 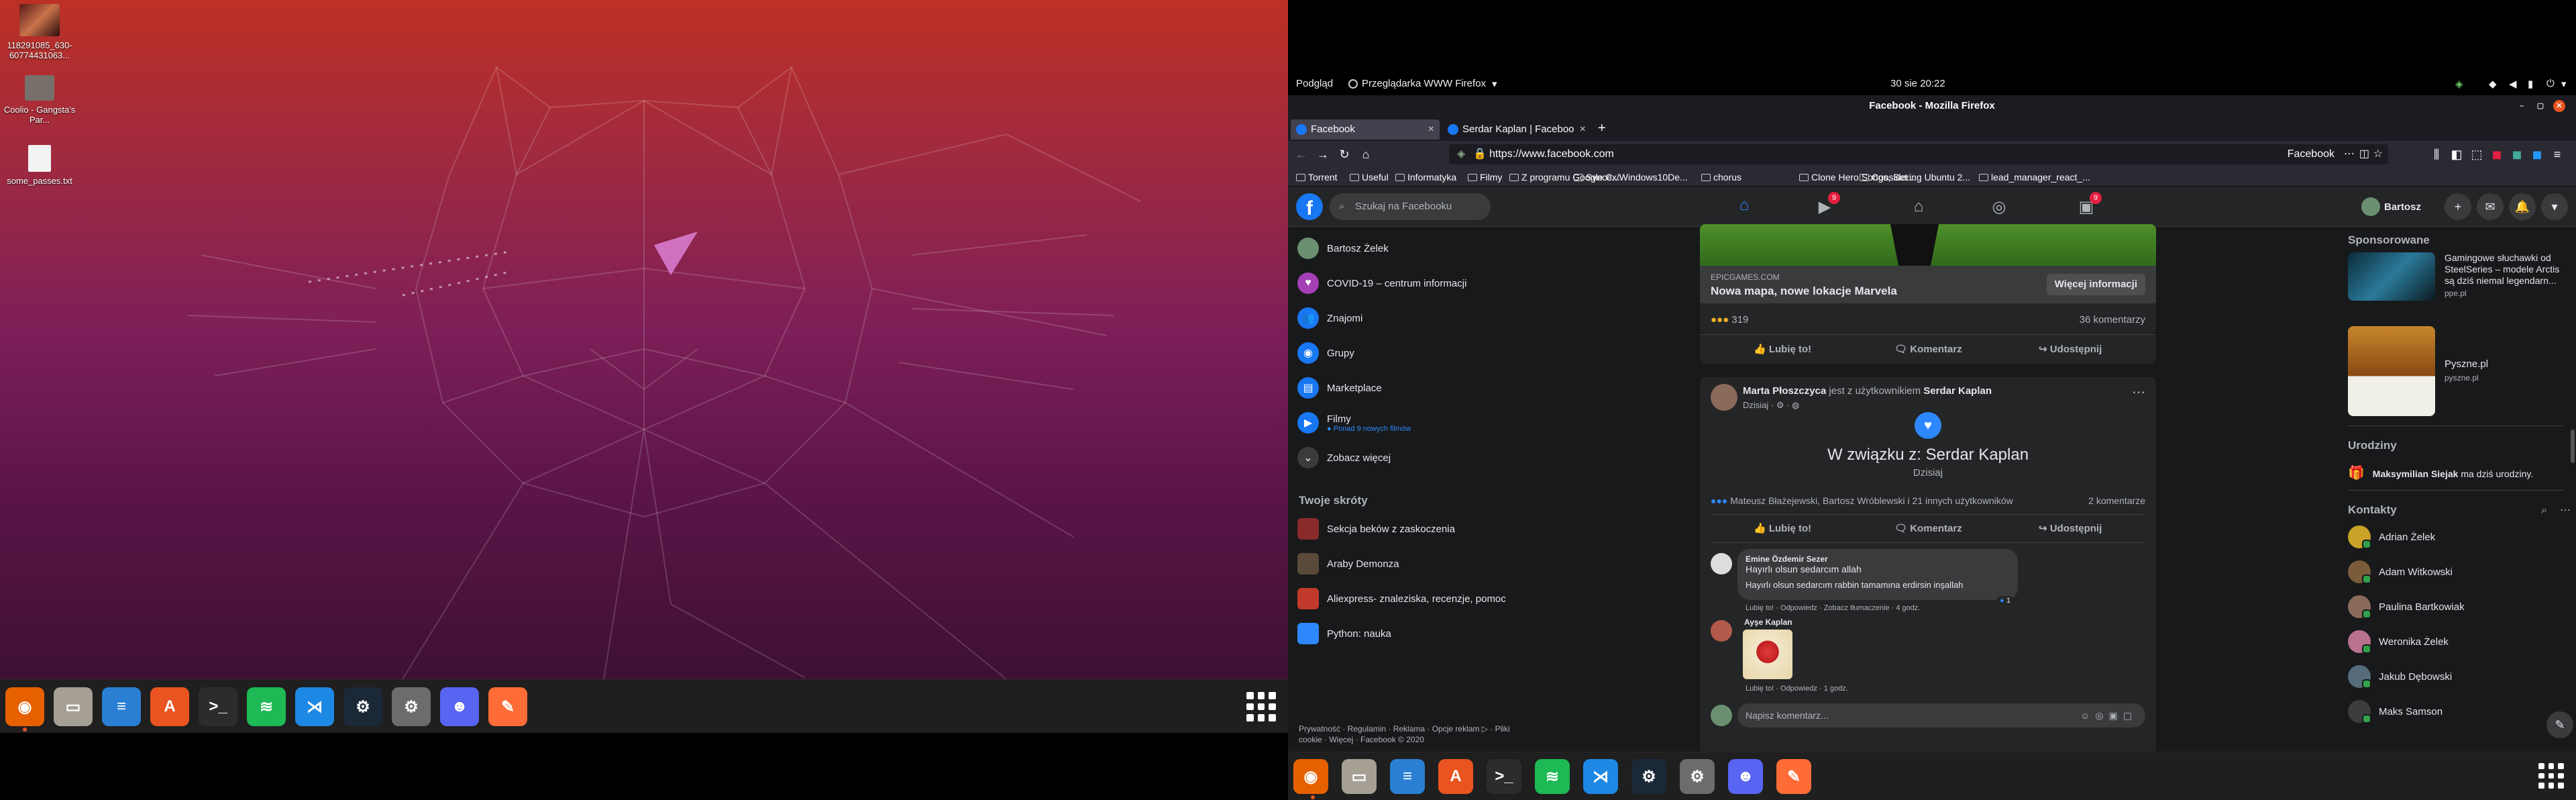 I want to click on comment-count: 2 komentarze, so click(x=2116, y=500).